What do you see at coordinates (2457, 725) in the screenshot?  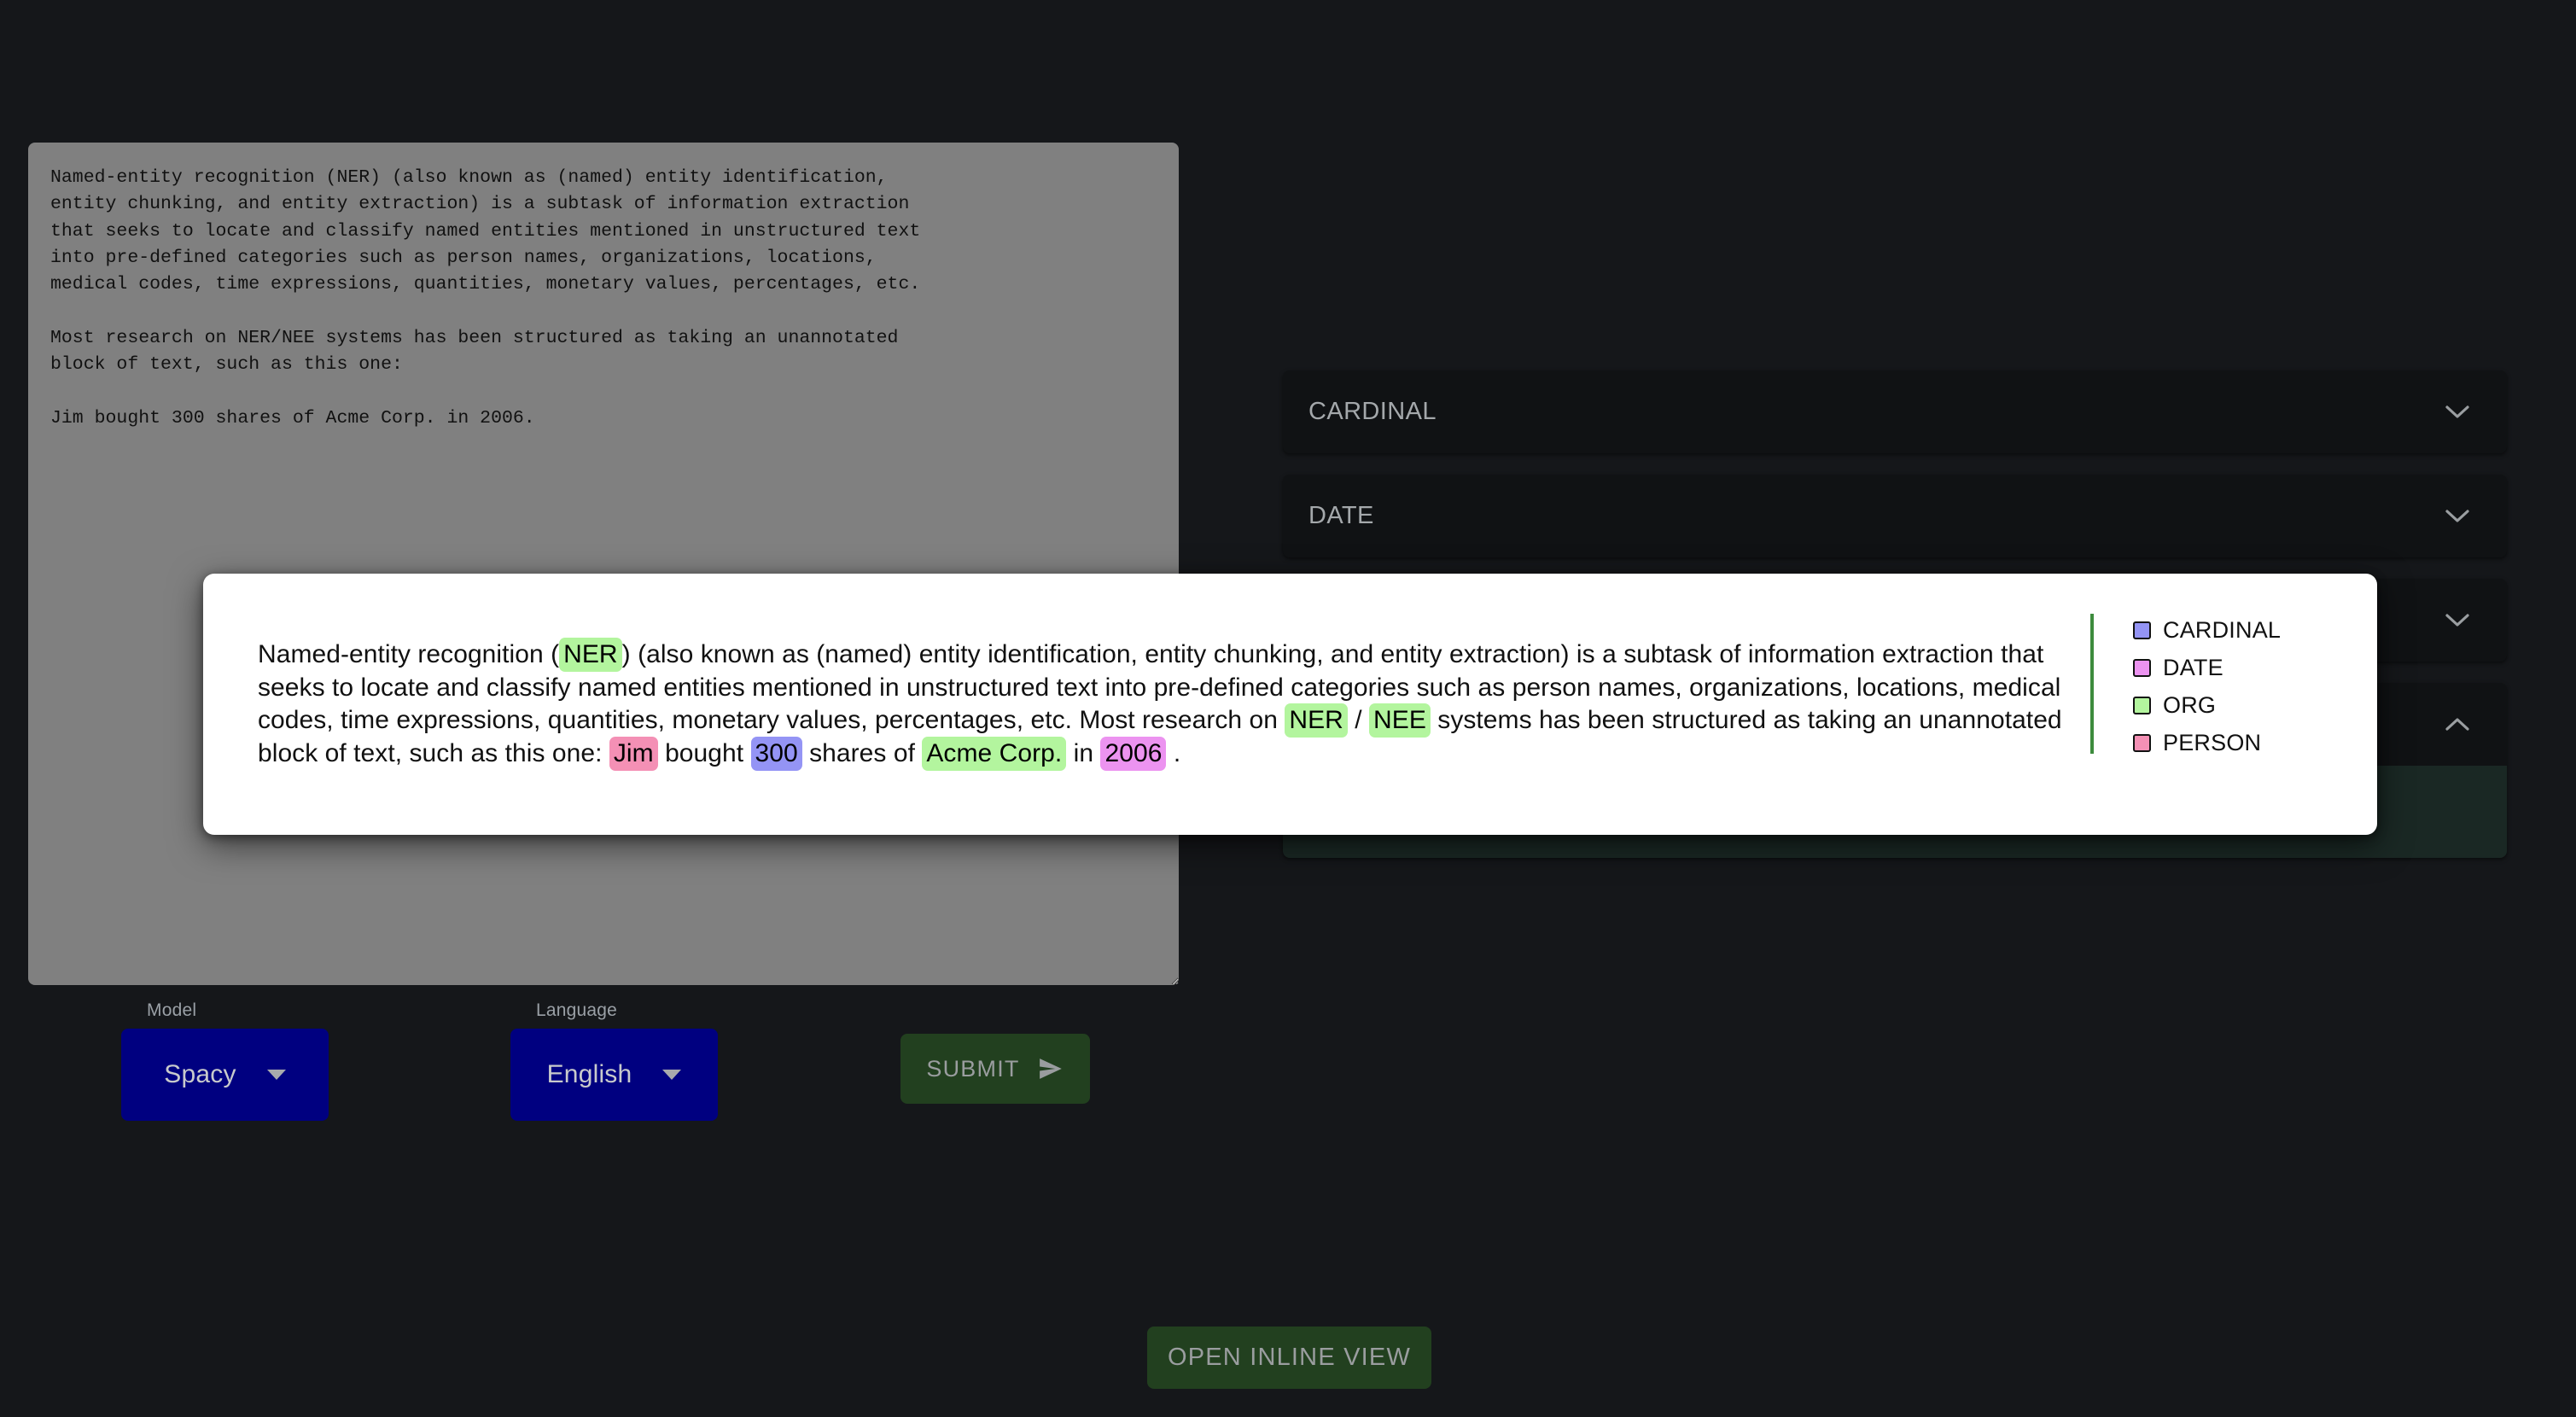 I see `chevron-up-icon` at bounding box center [2457, 725].